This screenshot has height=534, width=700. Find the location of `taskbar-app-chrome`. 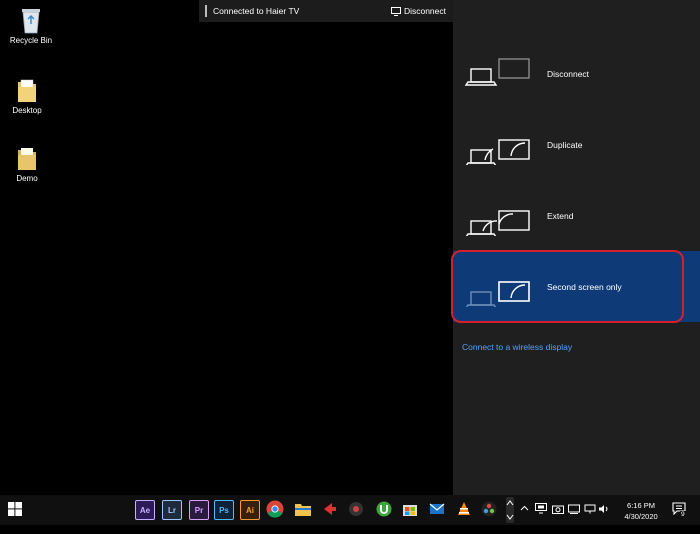

taskbar-app-chrome is located at coordinates (275, 509).